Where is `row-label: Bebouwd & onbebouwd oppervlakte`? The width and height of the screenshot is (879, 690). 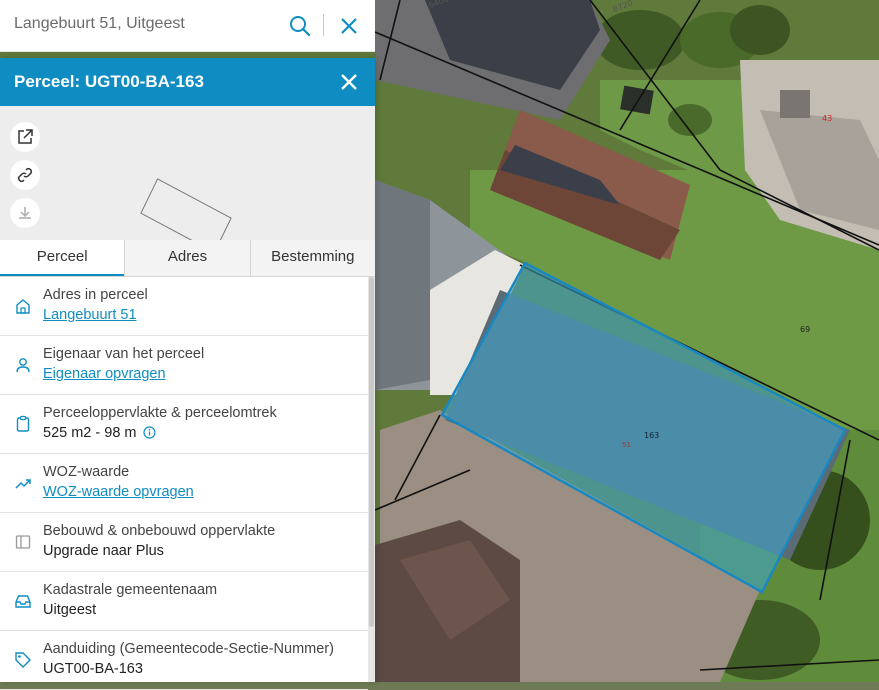 row-label: Bebouwd & onbebouwd oppervlakte is located at coordinates (159, 531).